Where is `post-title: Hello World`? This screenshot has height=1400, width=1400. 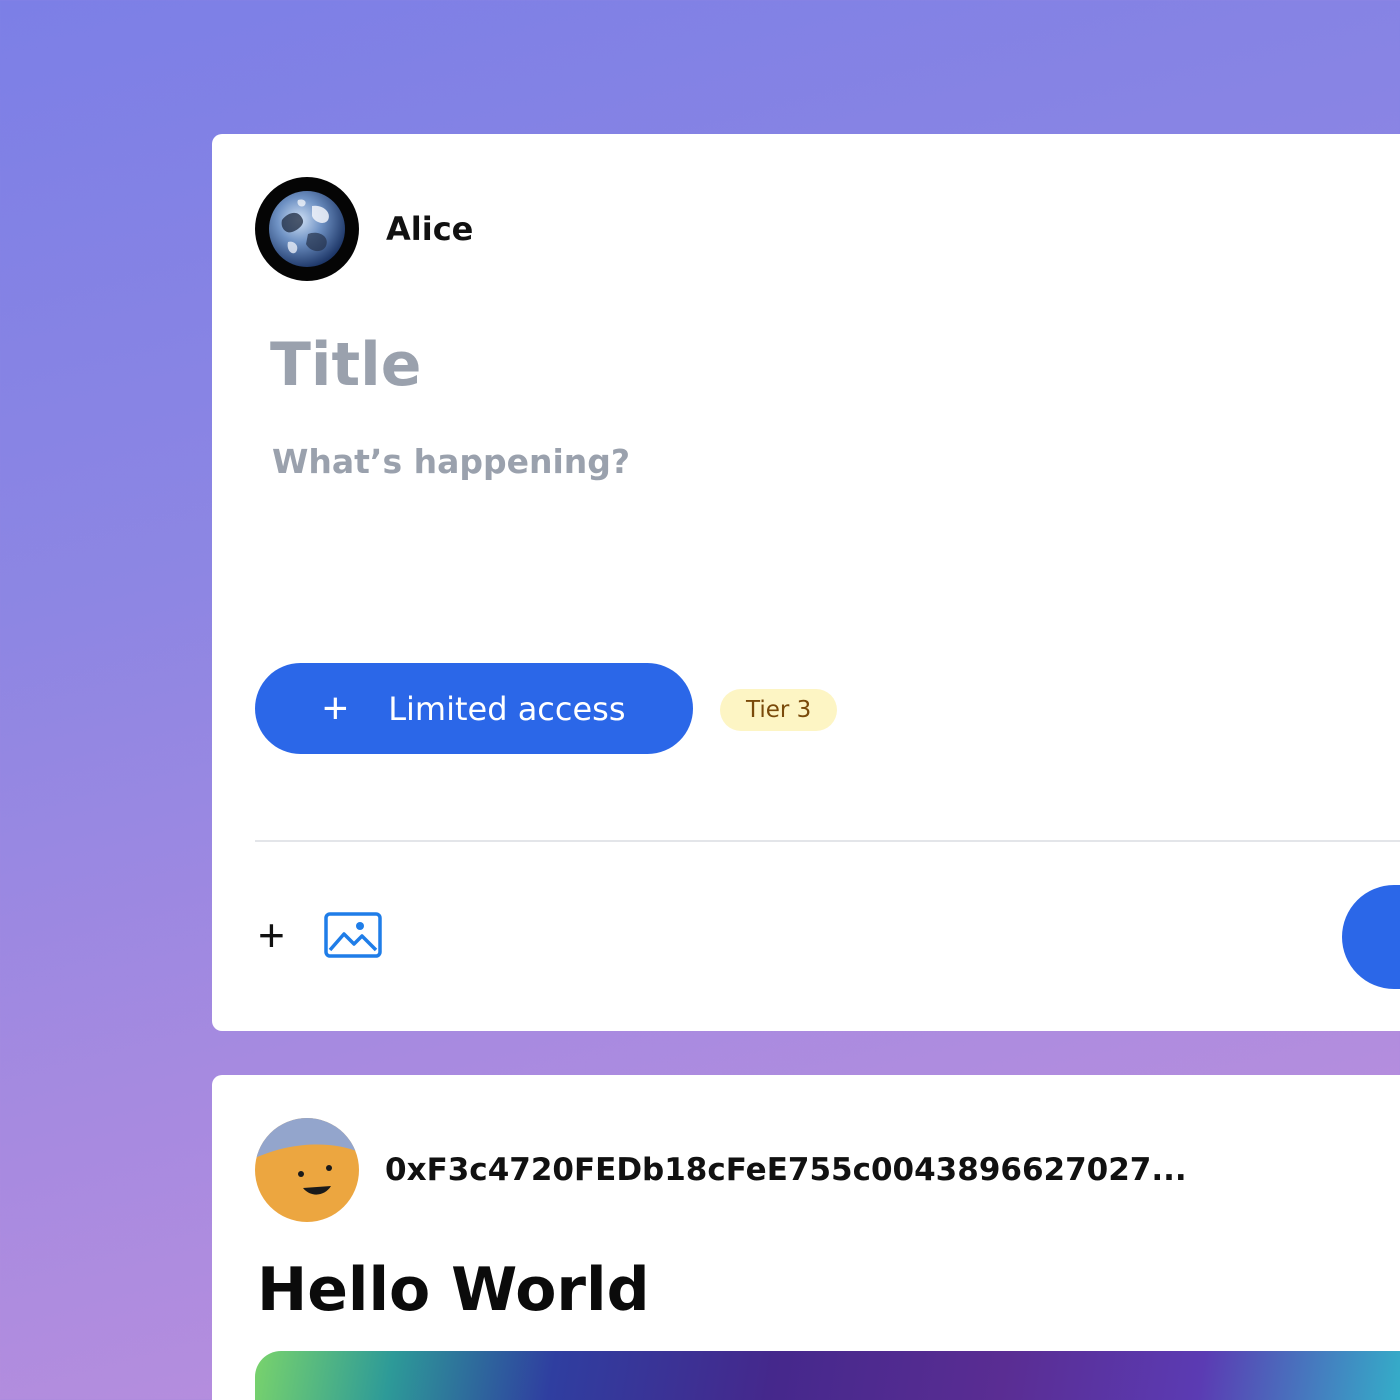 post-title: Hello World is located at coordinates (453, 1290).